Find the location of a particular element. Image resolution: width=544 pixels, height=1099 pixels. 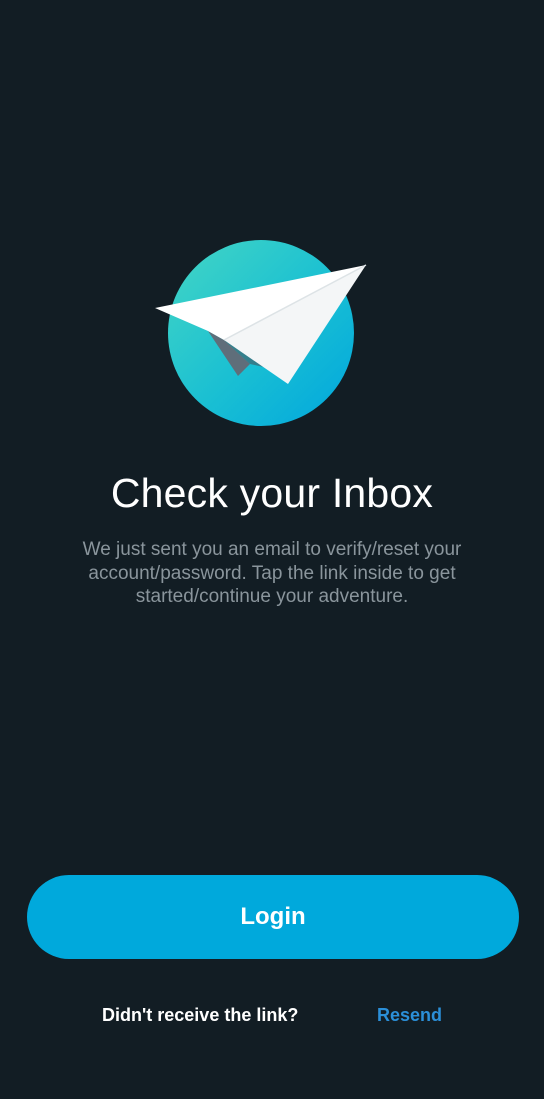

page-title: Check your Inbox is located at coordinates (272, 493).